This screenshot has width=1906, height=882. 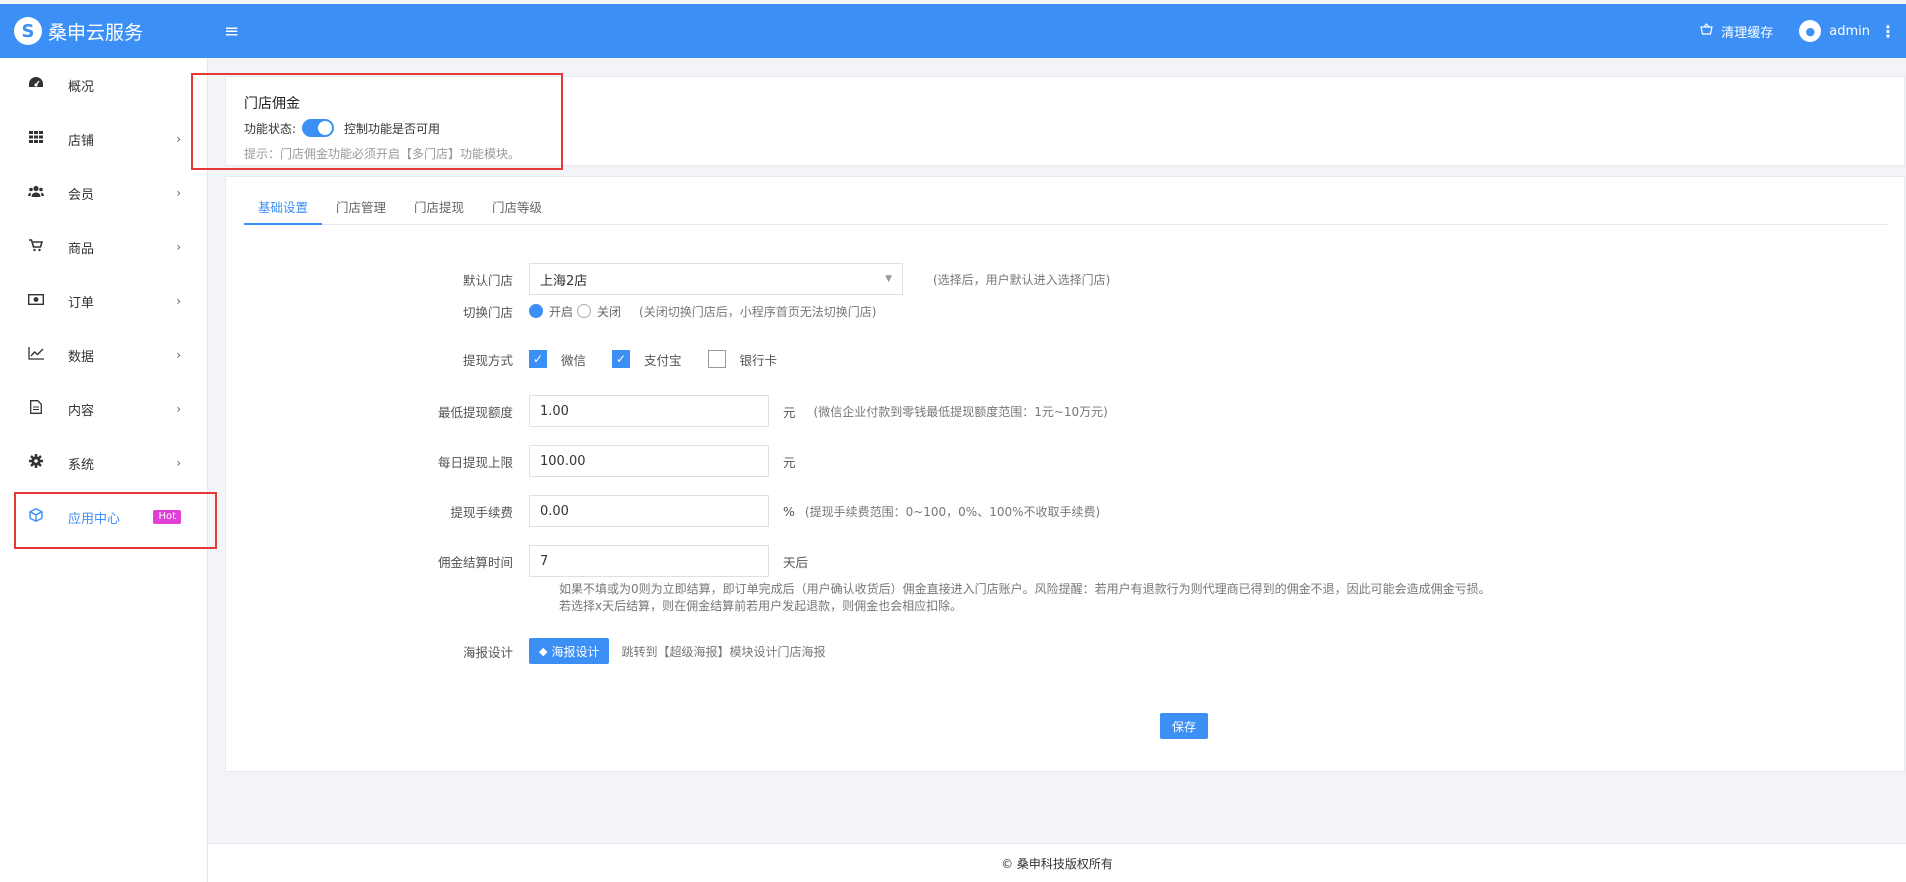 I want to click on tab-bar: 基础设置 门店管理 门店提现 门店等级, so click(x=1066, y=208).